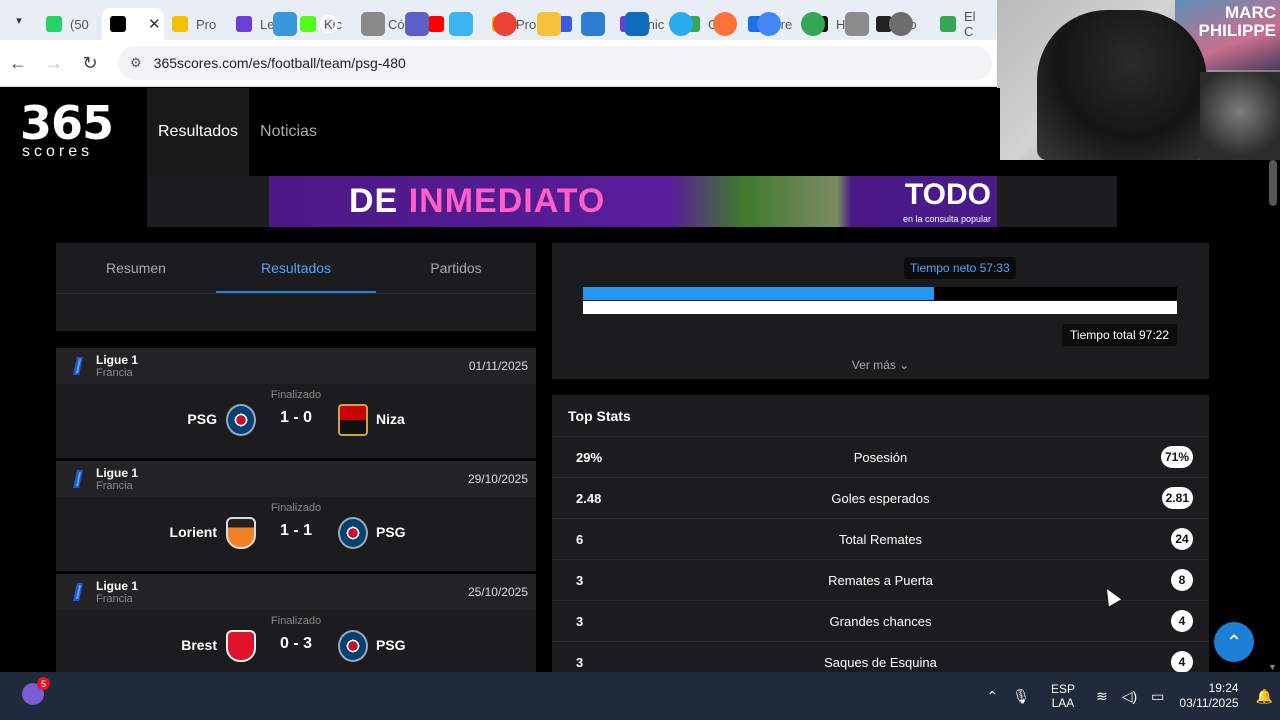  I want to click on tab-search-dropdown-icon: ▾, so click(19, 20).